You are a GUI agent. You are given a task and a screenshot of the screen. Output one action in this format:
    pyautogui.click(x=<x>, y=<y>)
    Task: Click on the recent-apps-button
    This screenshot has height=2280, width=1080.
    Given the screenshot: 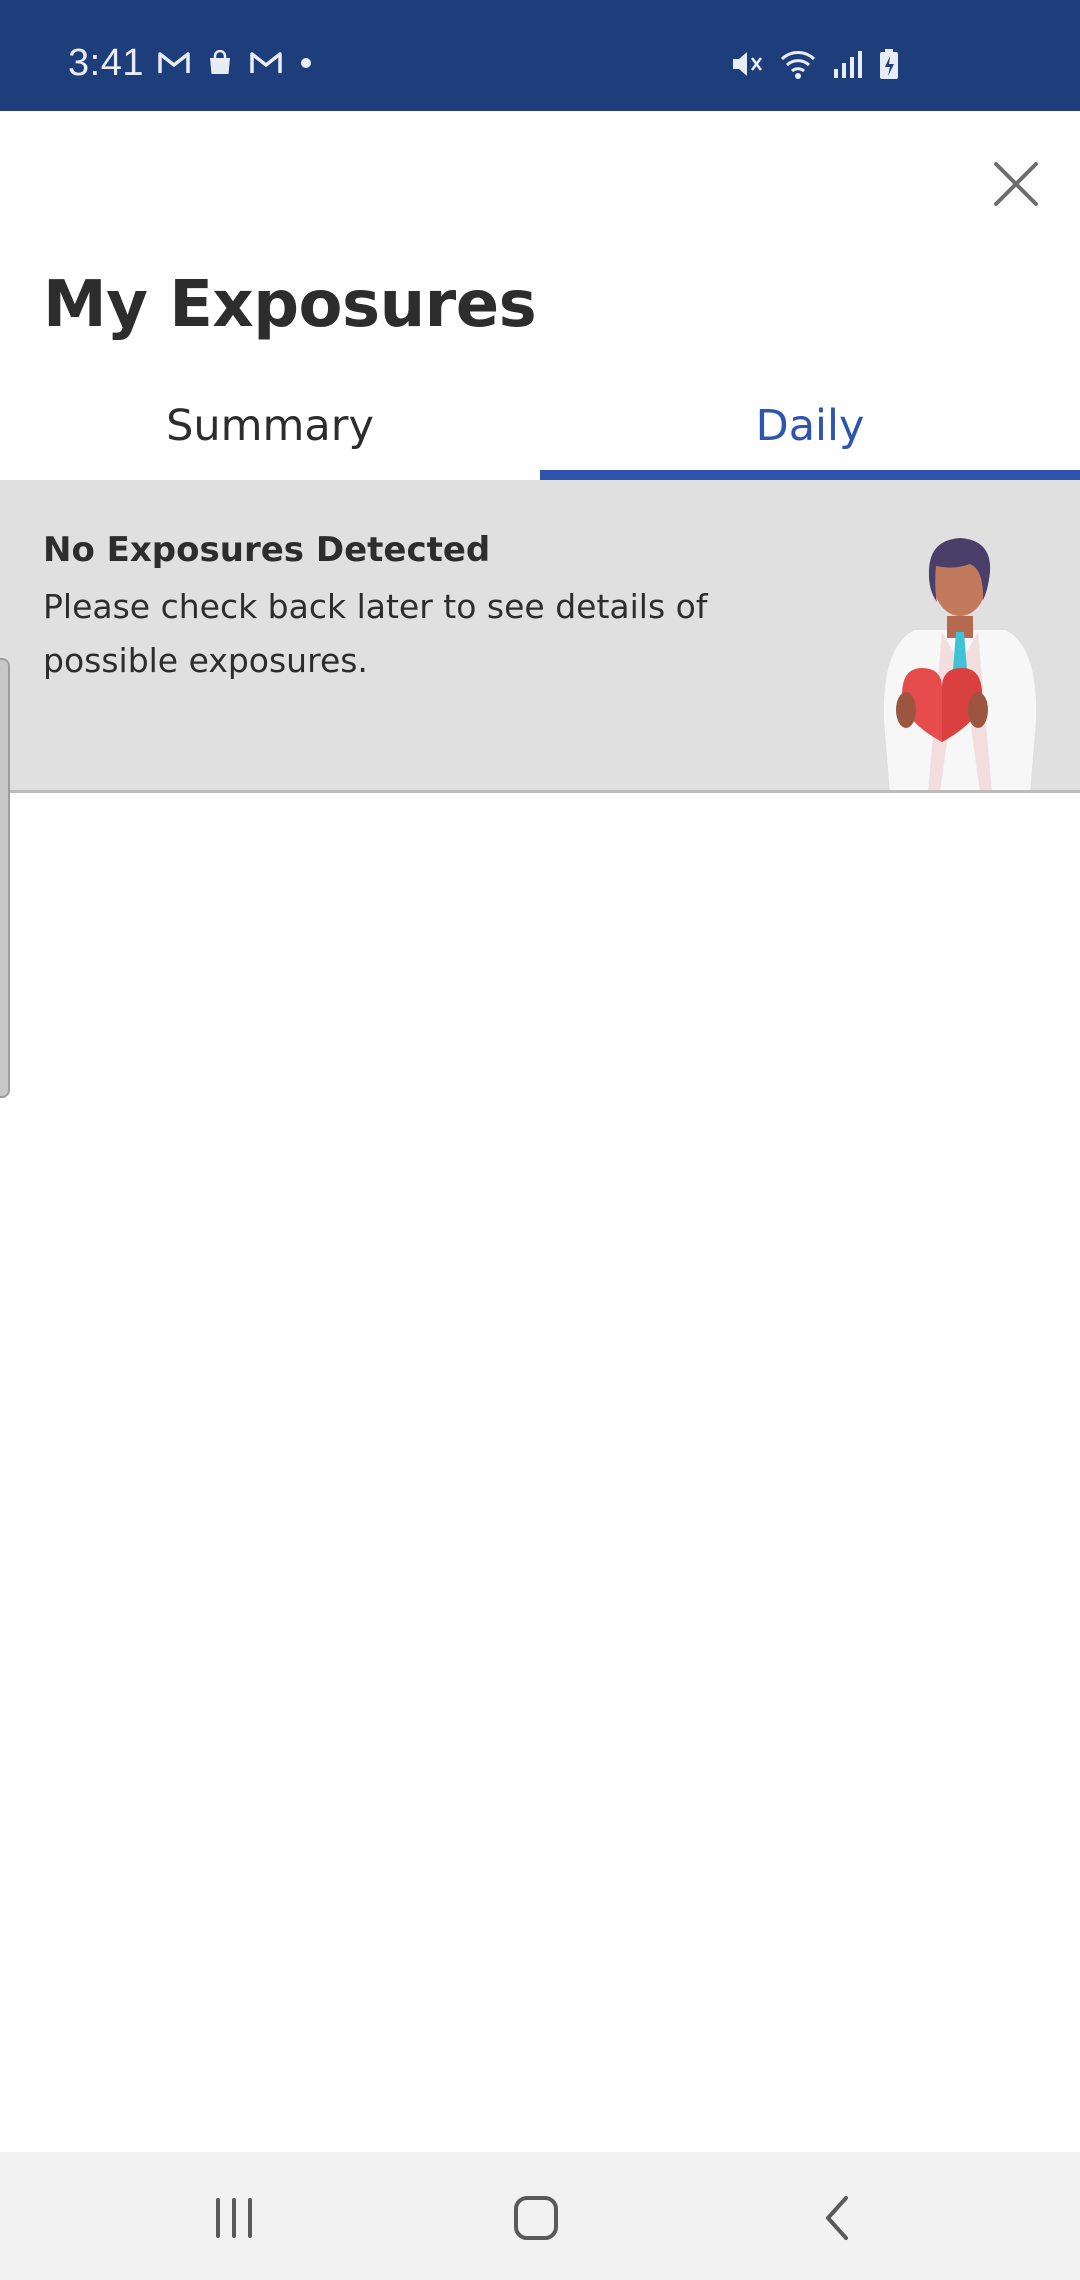 What is the action you would take?
    pyautogui.click(x=234, y=2218)
    